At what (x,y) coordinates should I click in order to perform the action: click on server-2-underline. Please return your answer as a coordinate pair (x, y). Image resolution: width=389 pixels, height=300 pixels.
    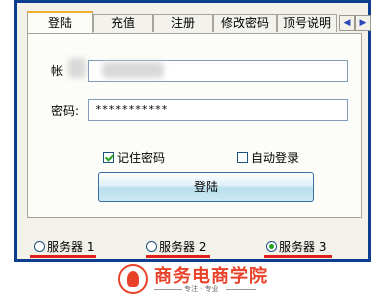
    Looking at the image, I should click on (178, 256).